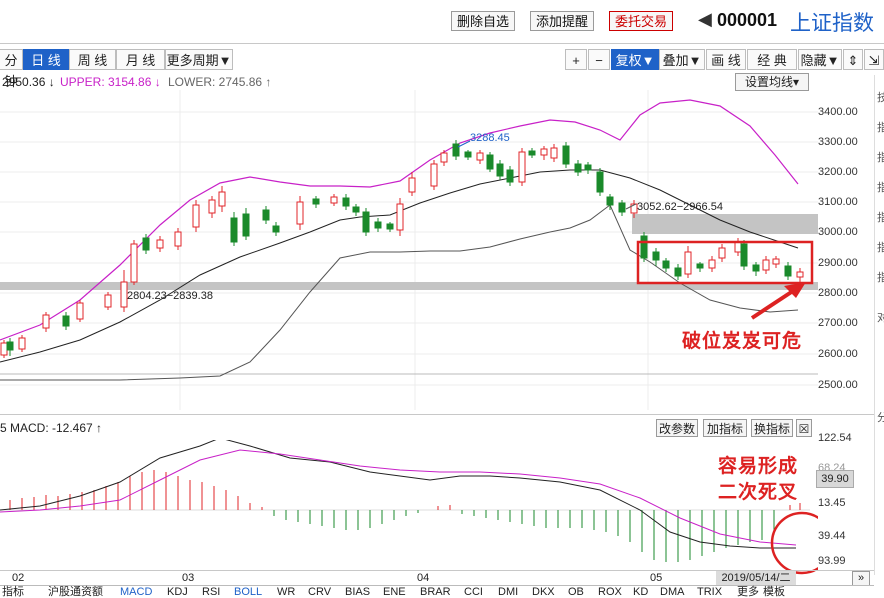 This screenshot has width=884, height=598. What do you see at coordinates (405, 490) in the screenshot?
I see `macd-red-bars` at bounding box center [405, 490].